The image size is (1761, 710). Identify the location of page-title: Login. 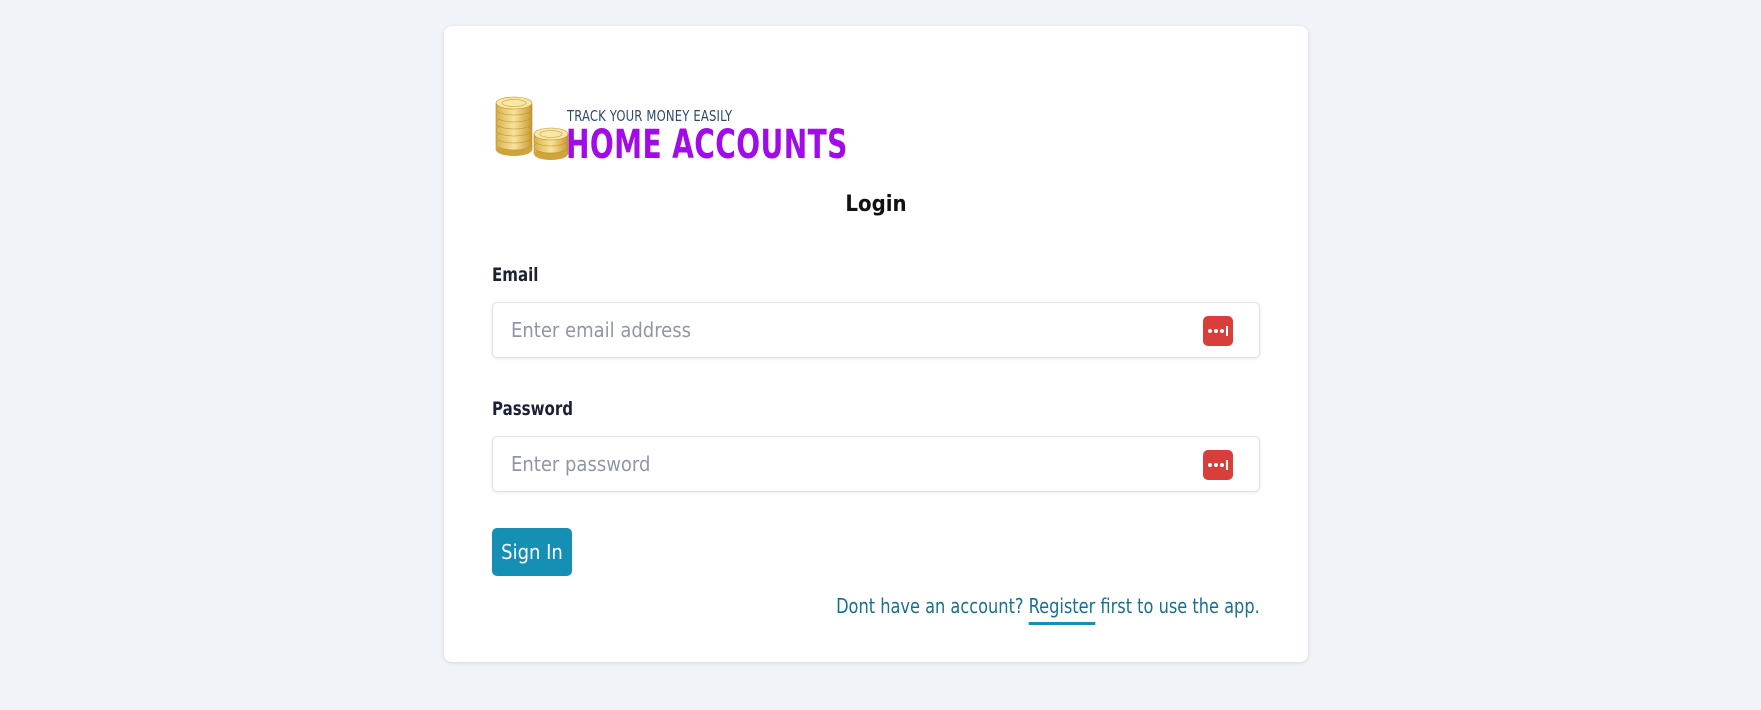
(876, 204).